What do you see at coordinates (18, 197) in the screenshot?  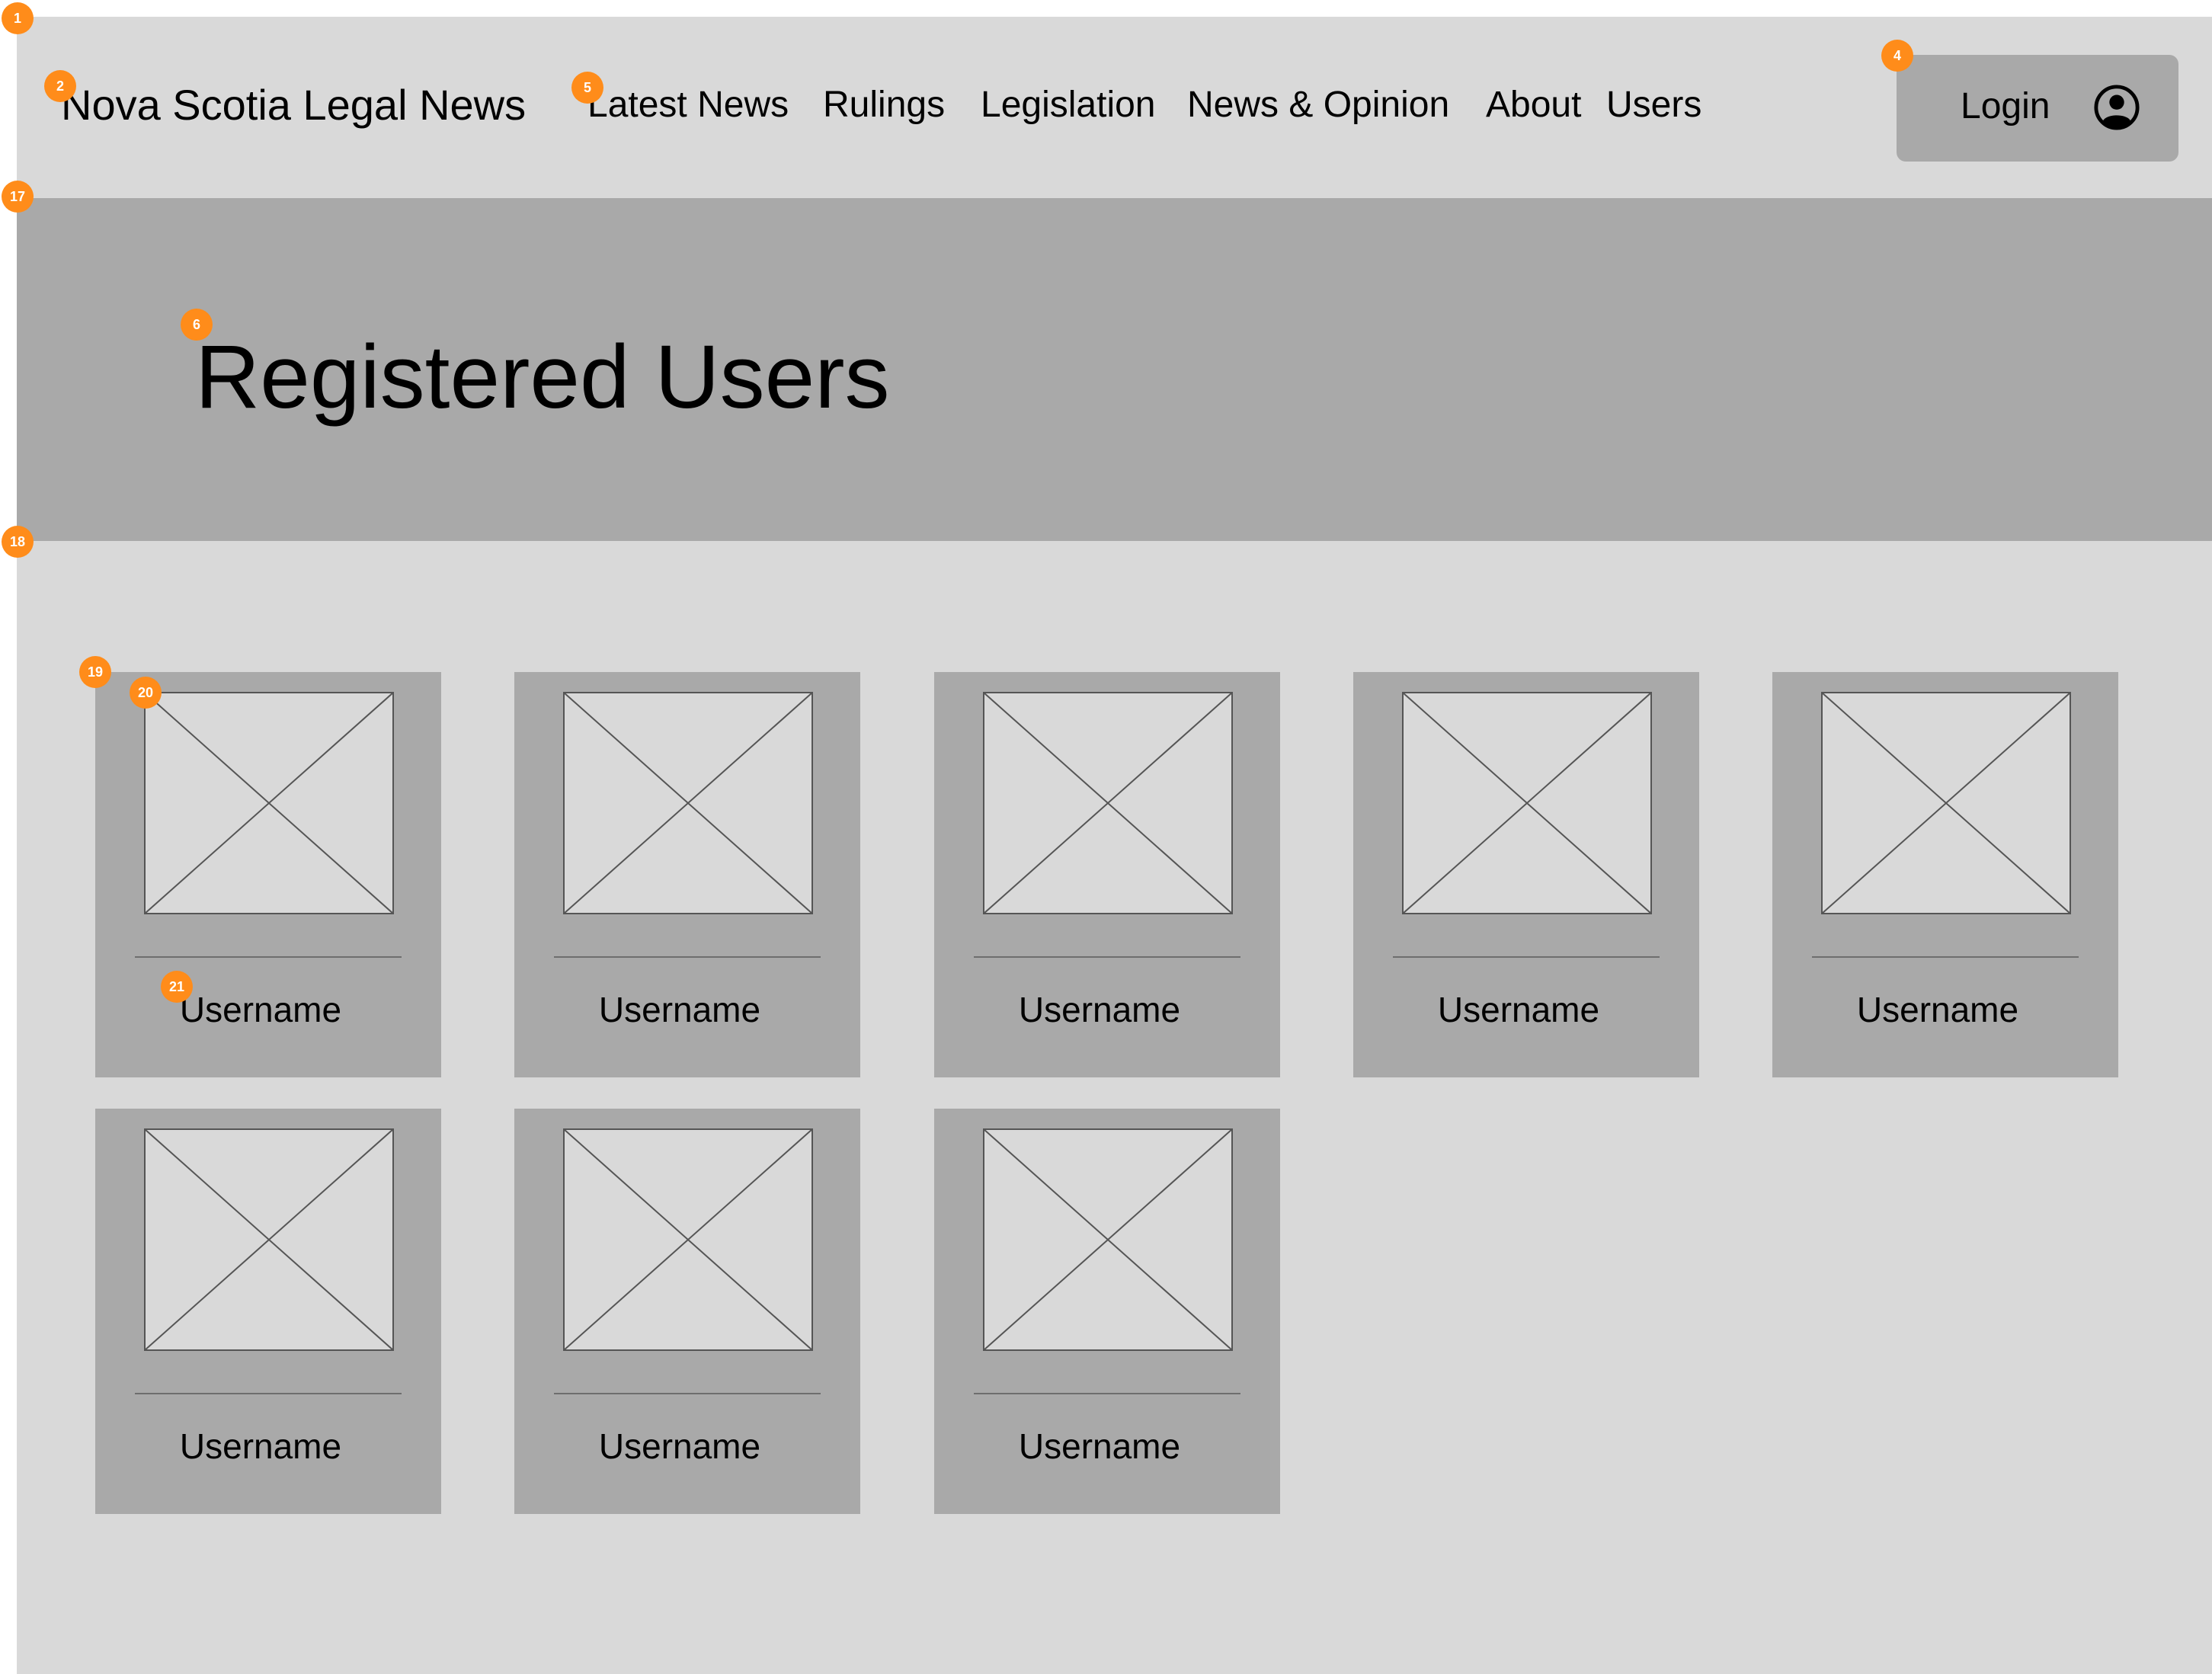 I see `annotation-badge: 17` at bounding box center [18, 197].